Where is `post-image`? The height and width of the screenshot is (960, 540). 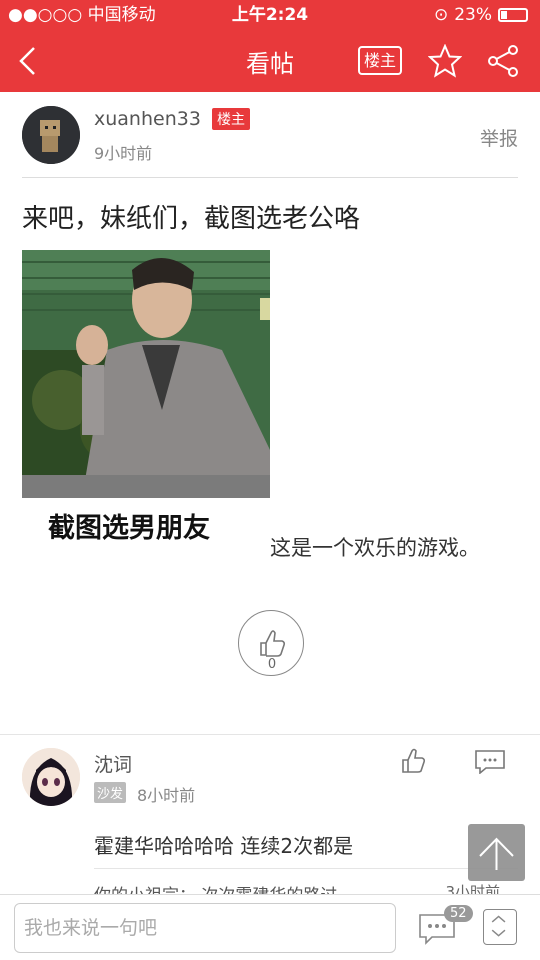 post-image is located at coordinates (146, 374).